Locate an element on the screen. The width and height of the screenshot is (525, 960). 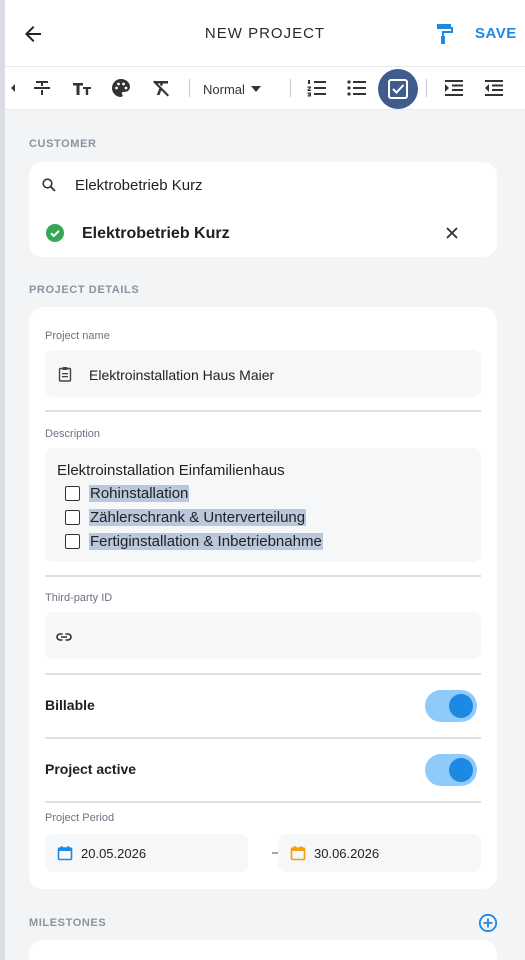
project-period-range: 20.05.2026 30.06.2026 is located at coordinates (263, 853).